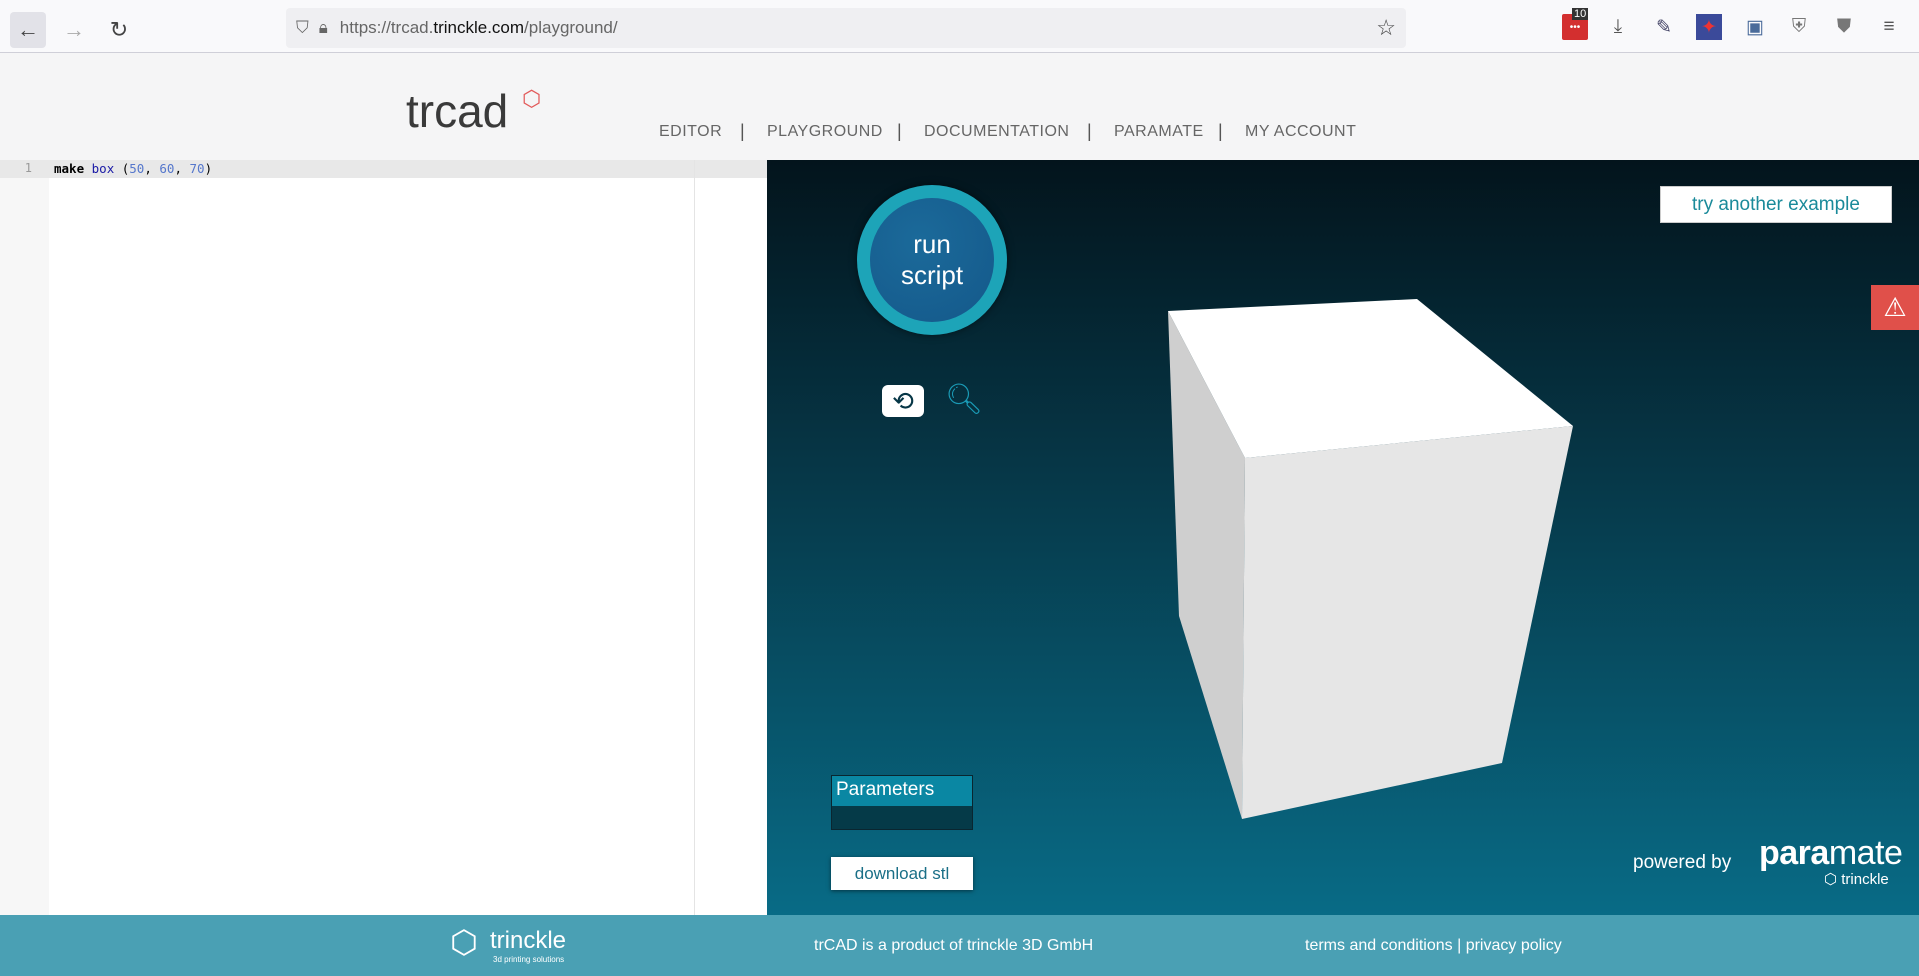  What do you see at coordinates (208, 168) in the screenshot?
I see `code-paren: )` at bounding box center [208, 168].